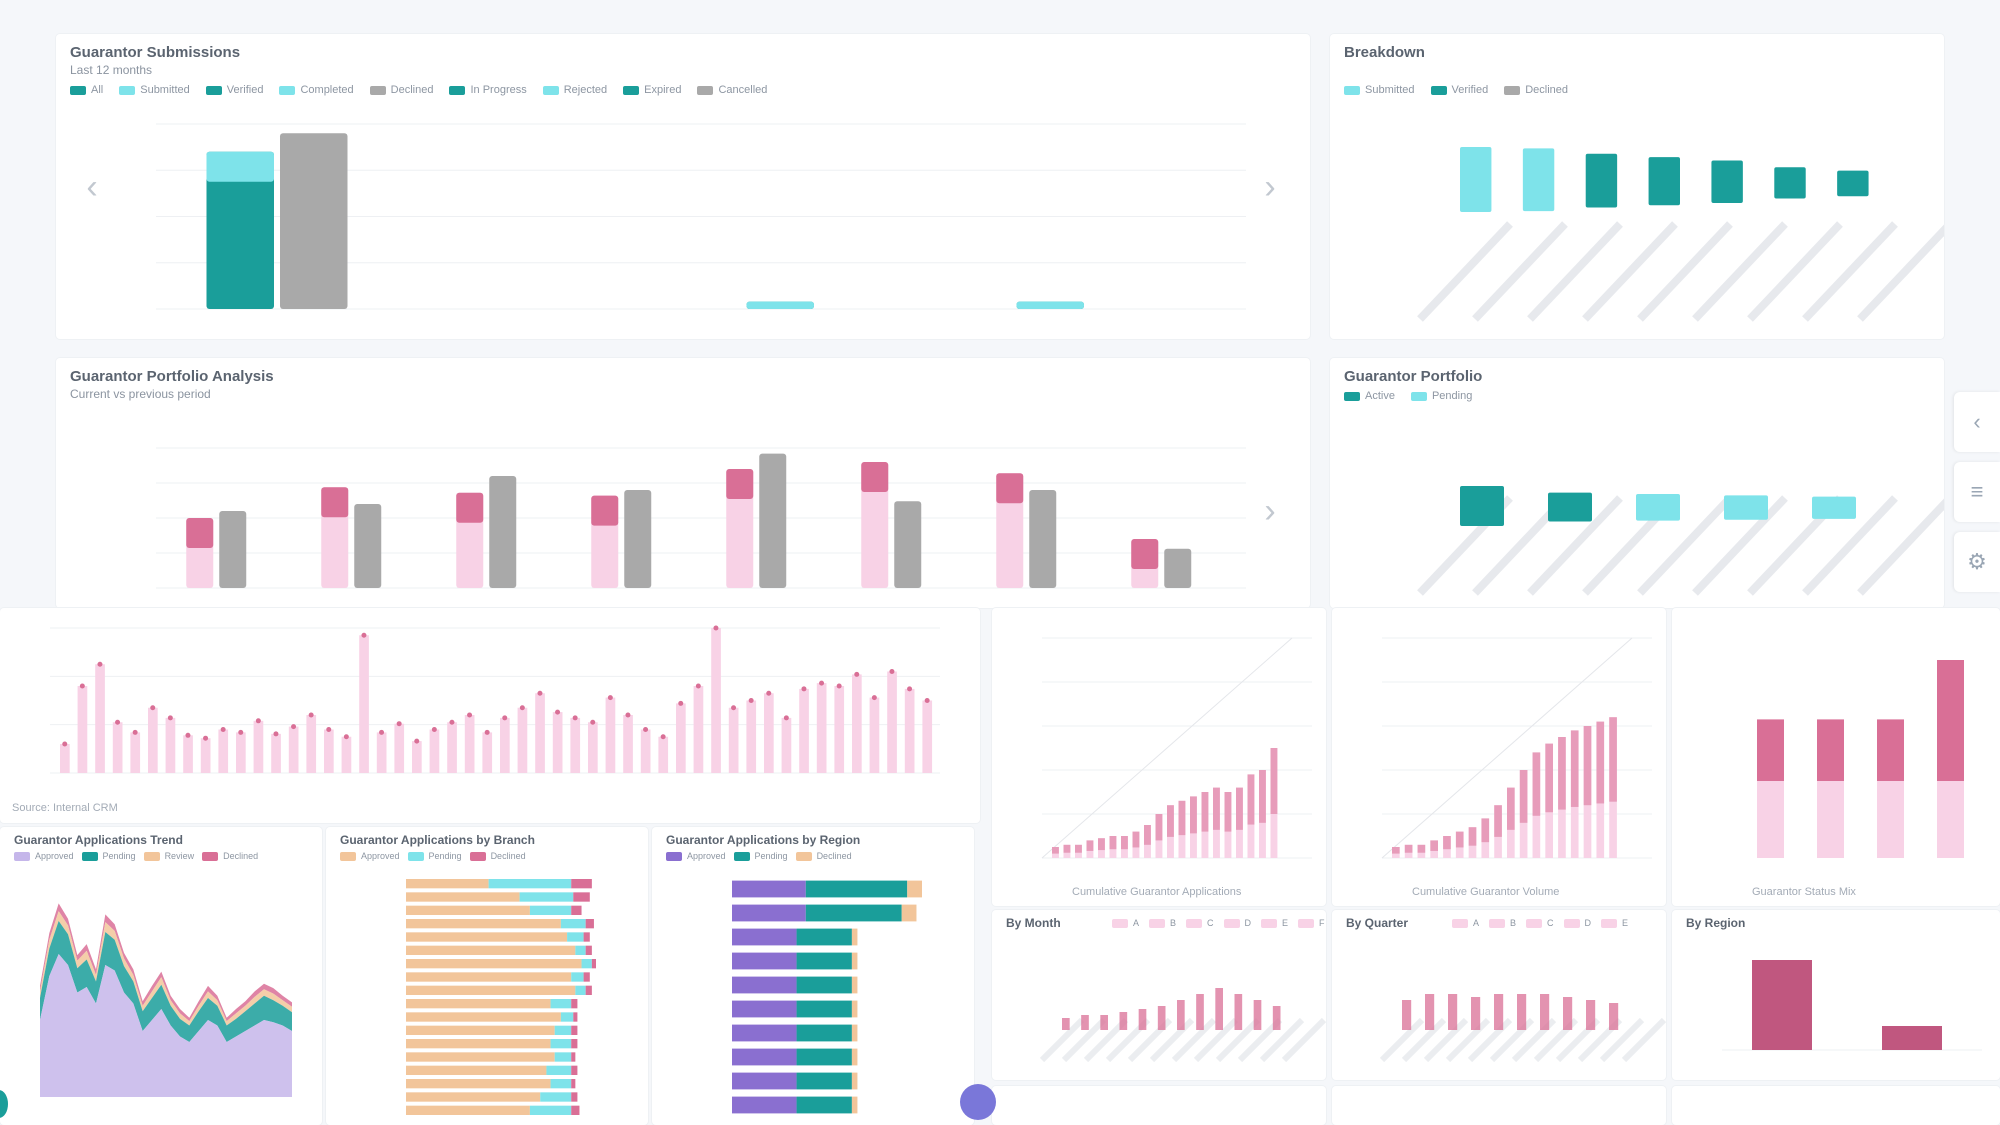  Describe the element at coordinates (978, 1102) in the screenshot. I see `assistant-button` at that location.